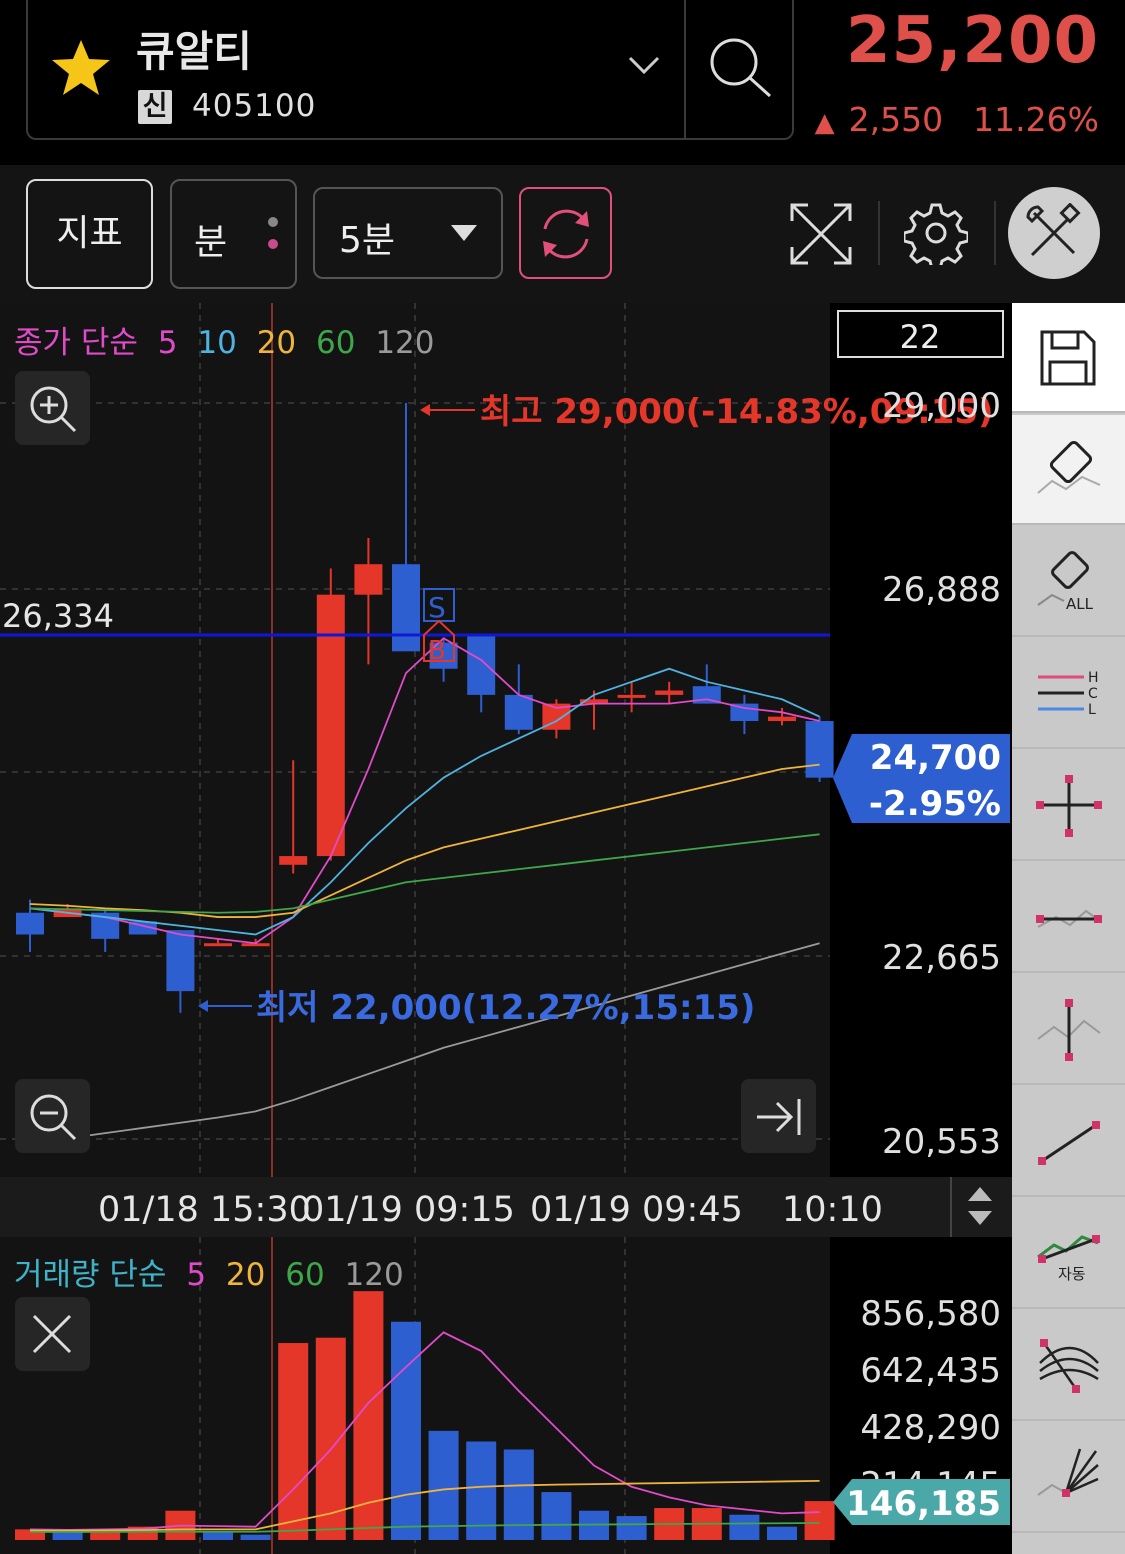 This screenshot has width=1125, height=1554. Describe the element at coordinates (76, 343) in the screenshot. I see `price-legend-prefix: 종가 단순` at that location.